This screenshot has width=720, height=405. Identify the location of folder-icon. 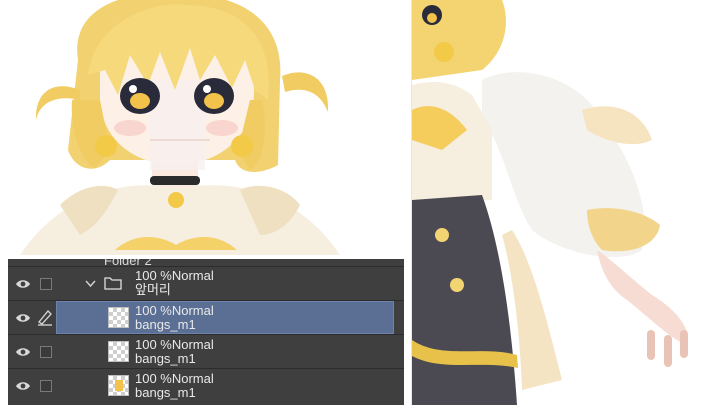
(113, 283).